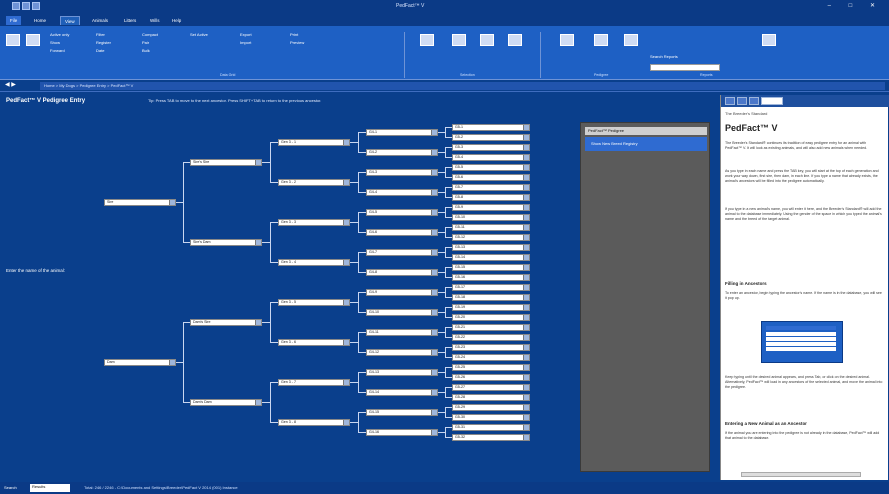  Describe the element at coordinates (155, 20) in the screenshot. I see `tab-wills: Wills` at that location.